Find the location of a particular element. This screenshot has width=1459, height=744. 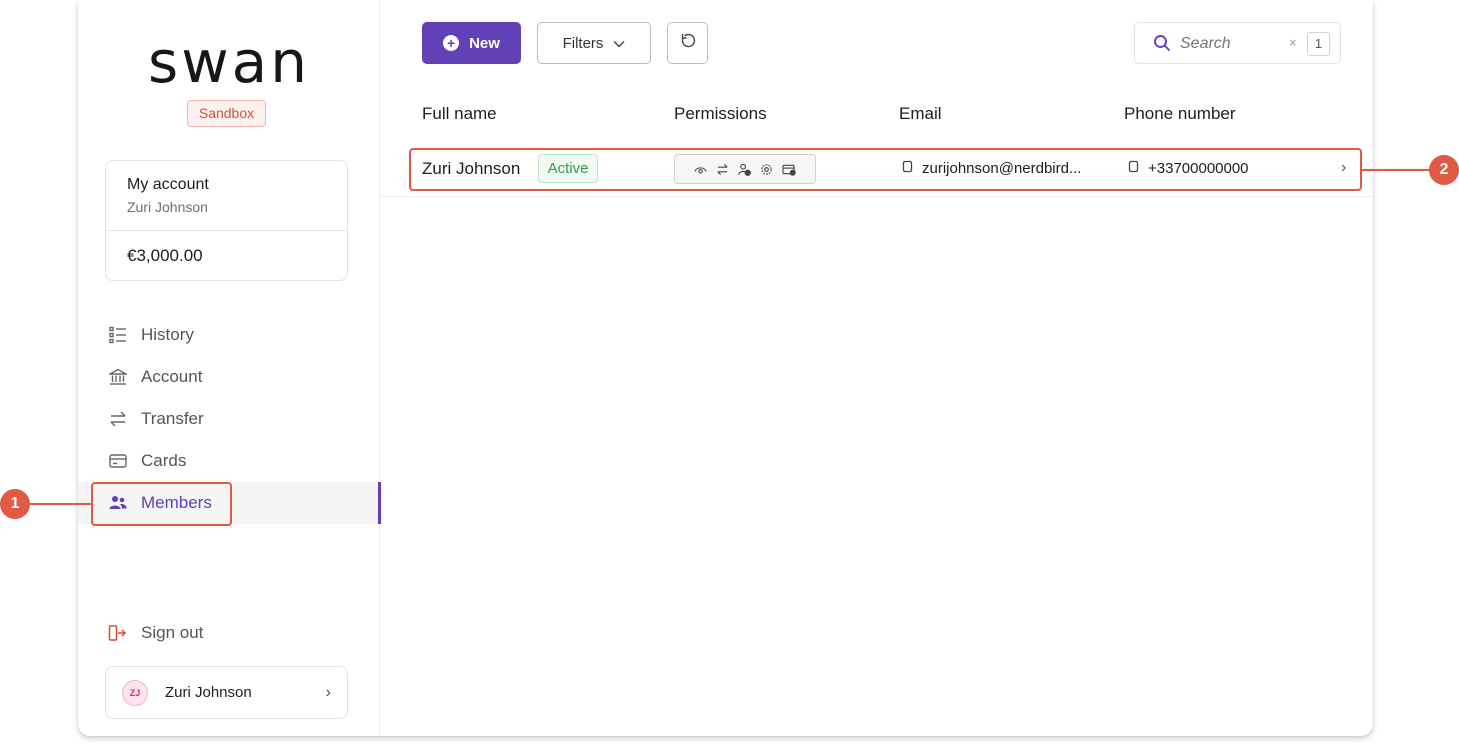

new-button-label: New is located at coordinates (484, 43).